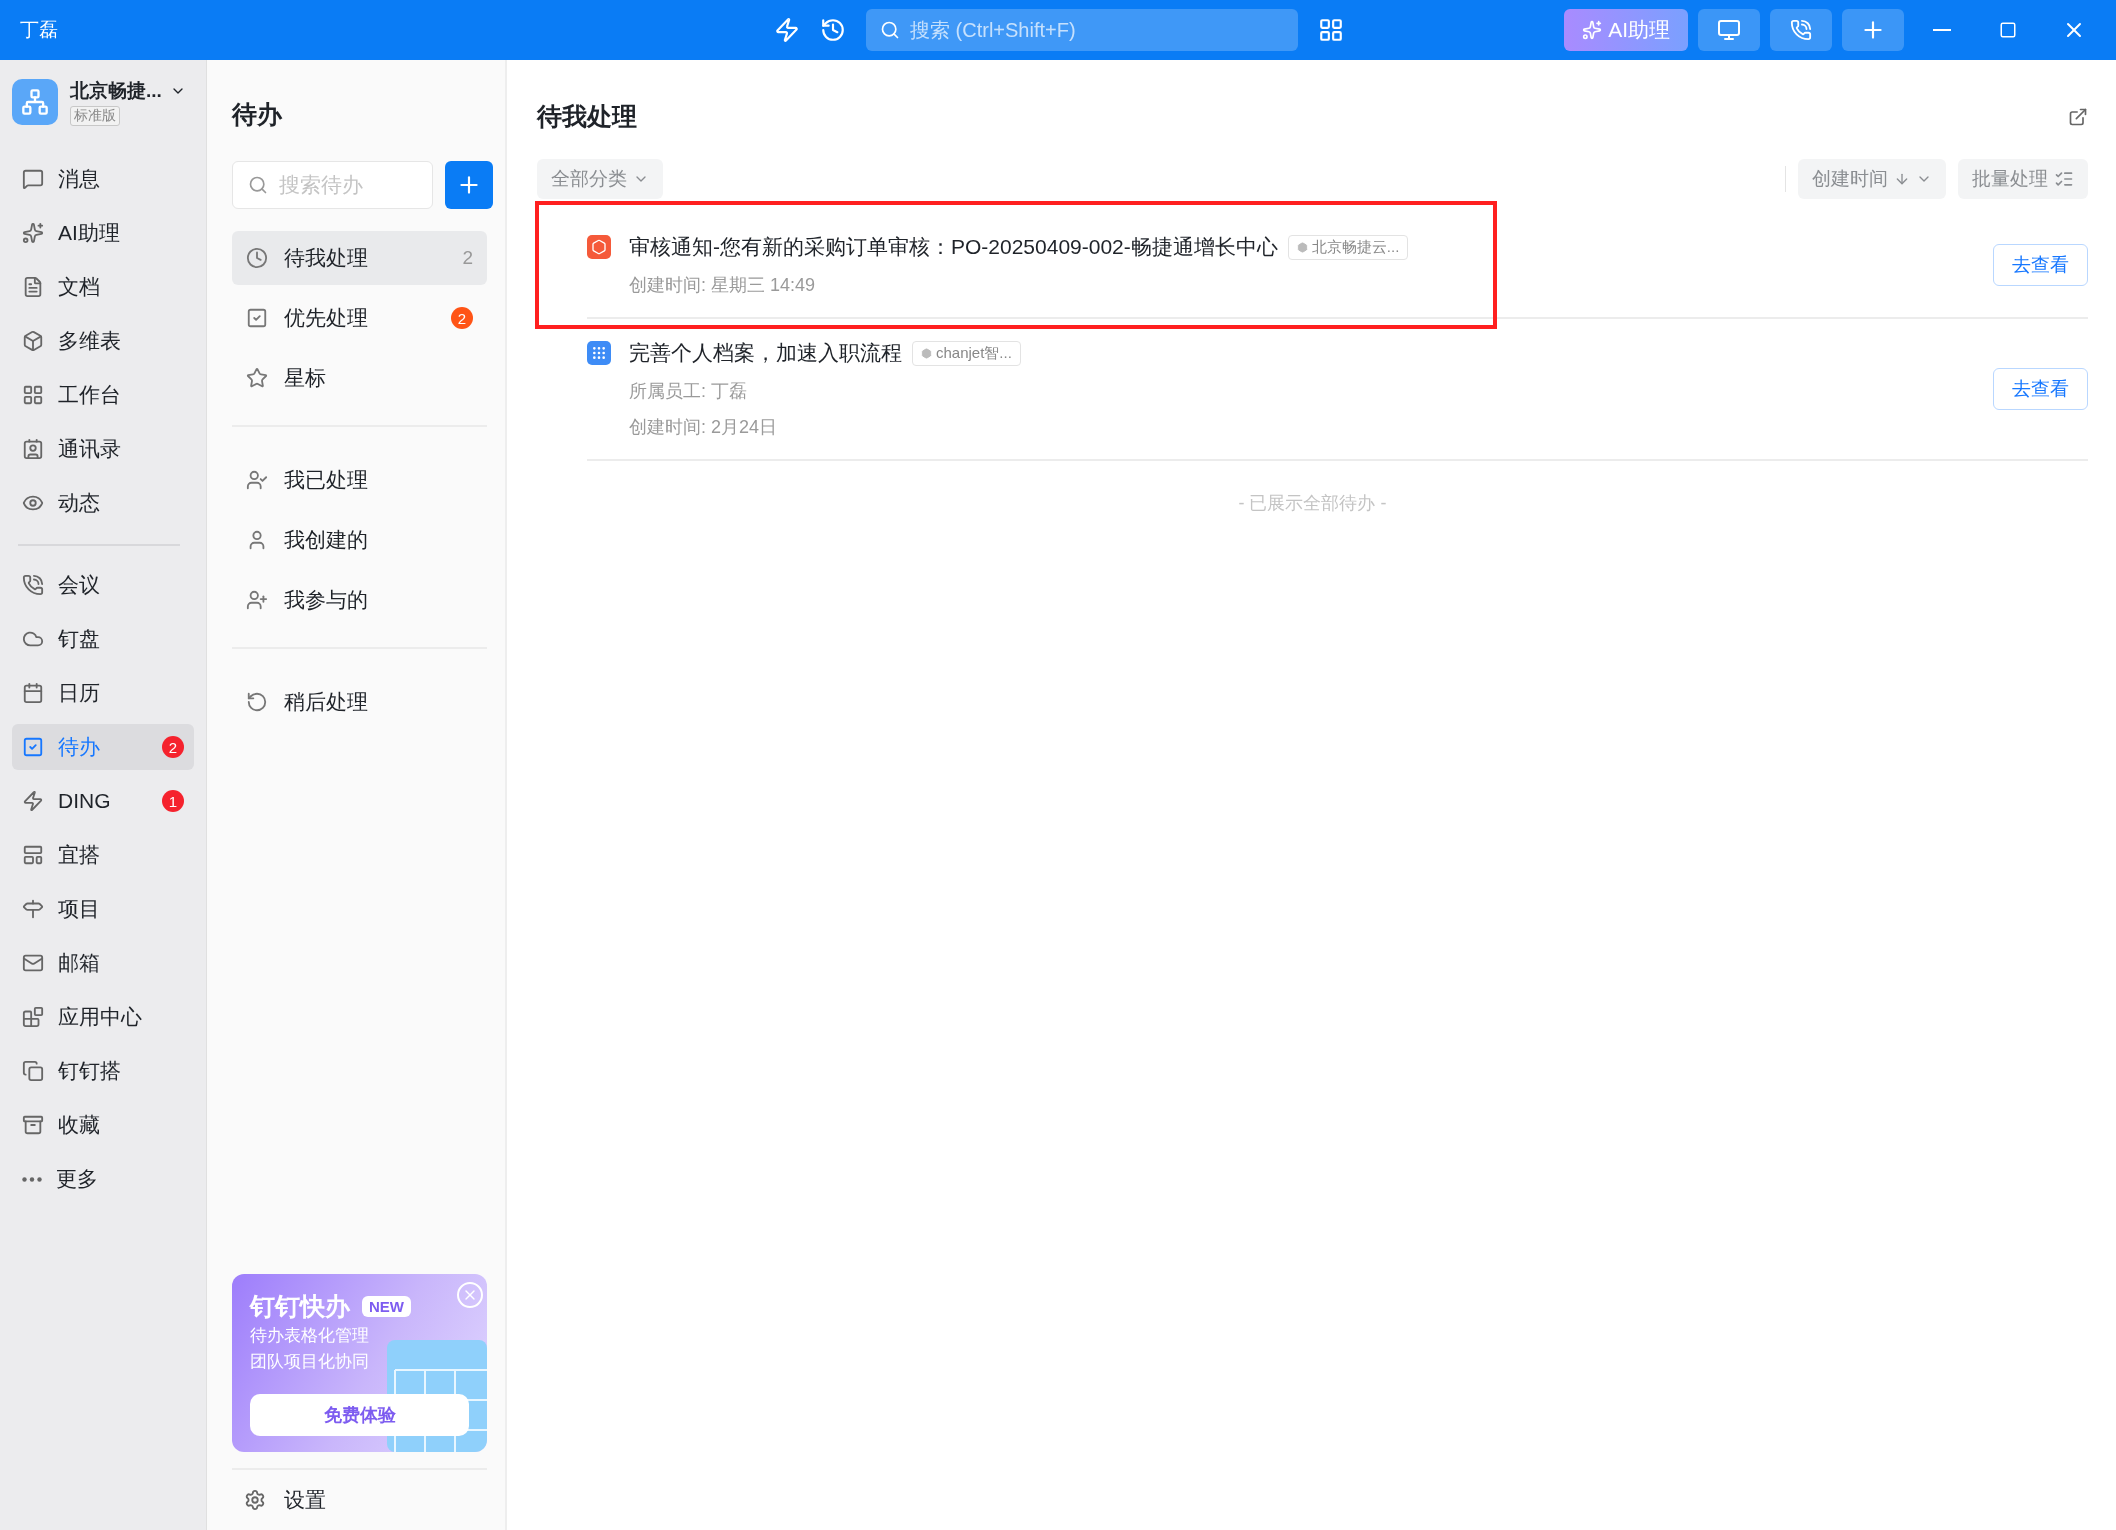 This screenshot has width=2116, height=1530. Describe the element at coordinates (2008, 30) in the screenshot. I see `maximize-icon` at that location.